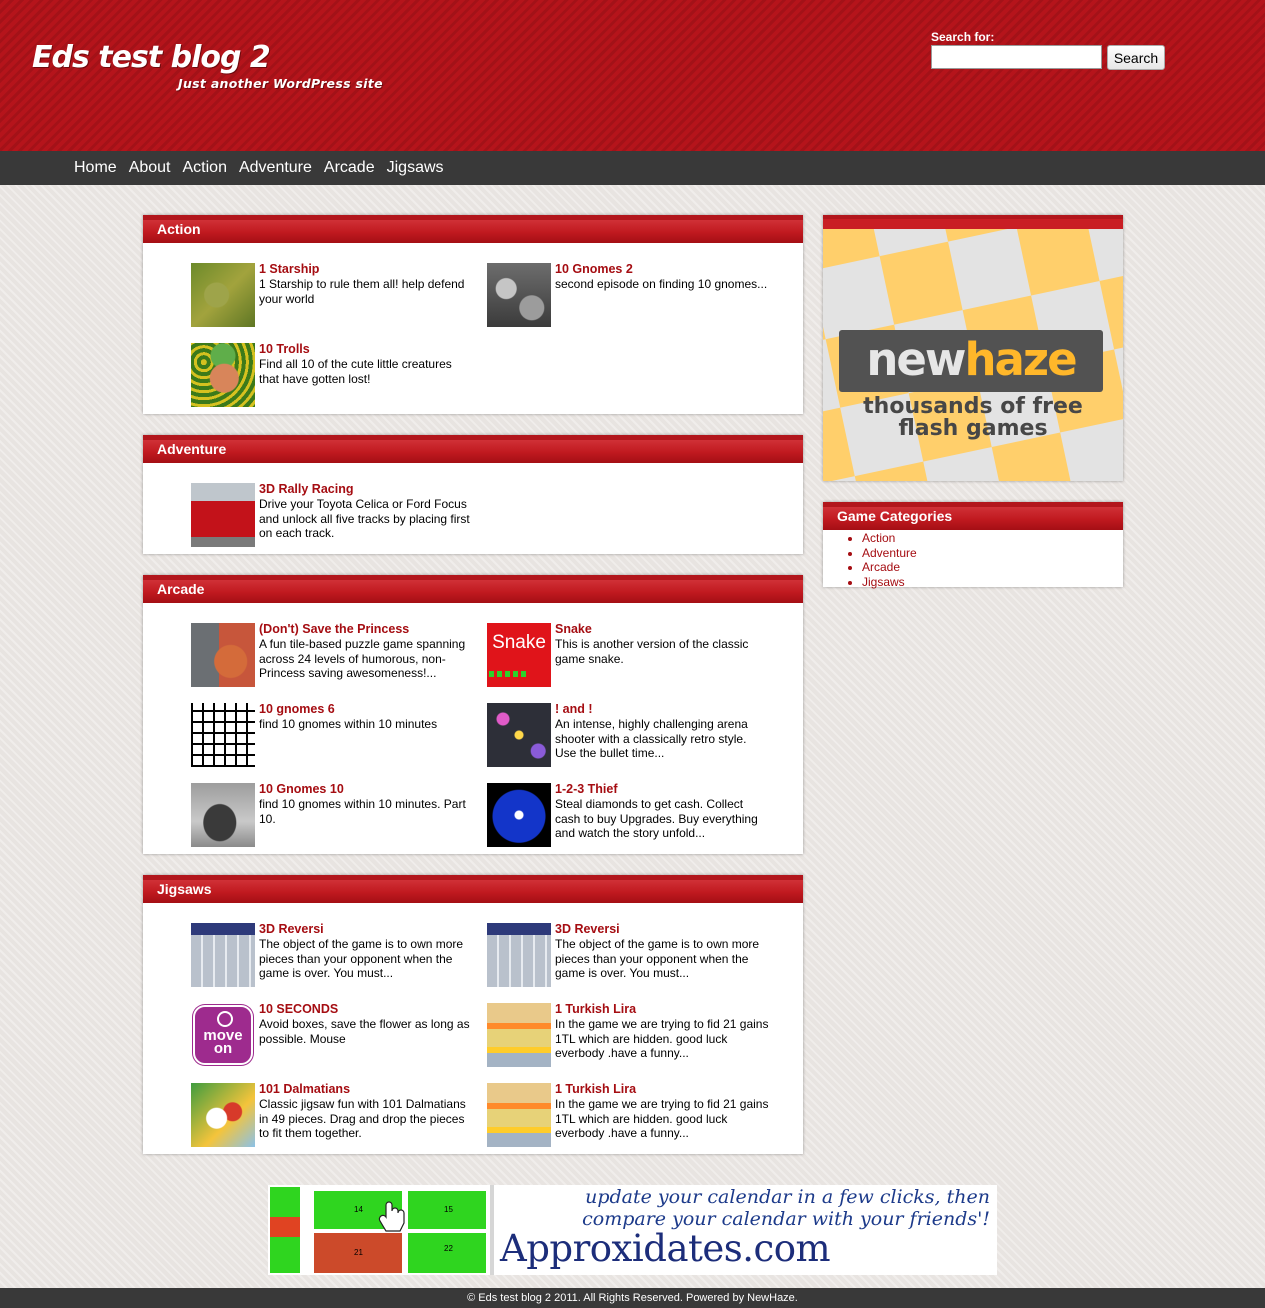  What do you see at coordinates (366, 269) in the screenshot?
I see `game-title-link: 1 Starship` at bounding box center [366, 269].